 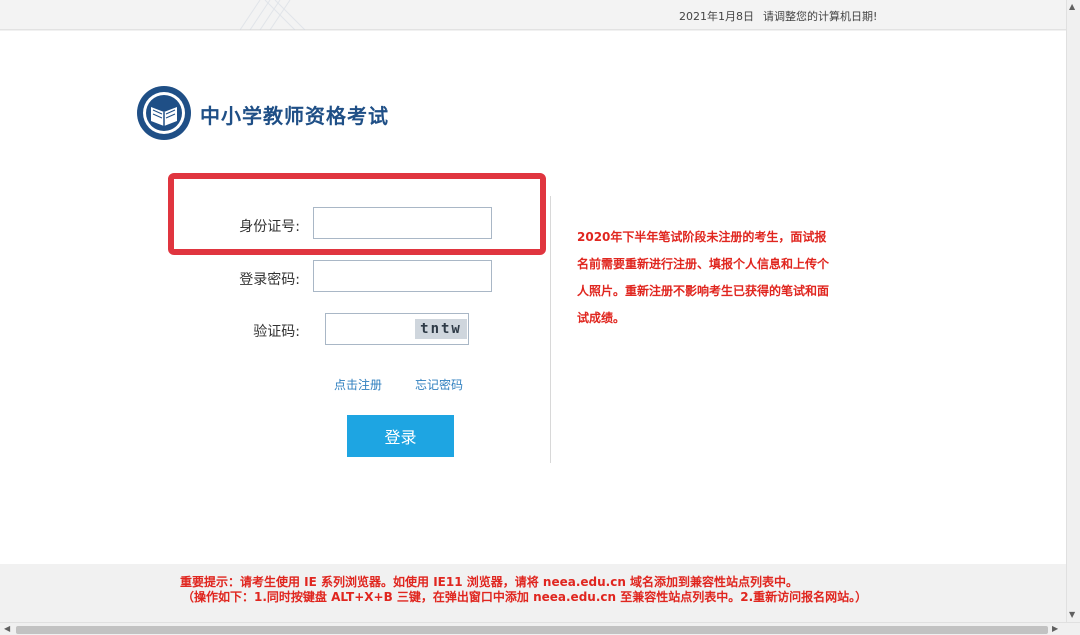 What do you see at coordinates (820, 16) in the screenshot?
I see `date-warning: 请调整您的计算机日期!` at bounding box center [820, 16].